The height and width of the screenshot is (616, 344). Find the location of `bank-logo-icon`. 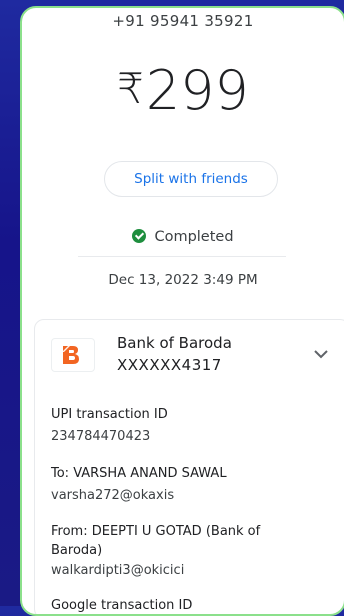

bank-logo-icon is located at coordinates (73, 355).